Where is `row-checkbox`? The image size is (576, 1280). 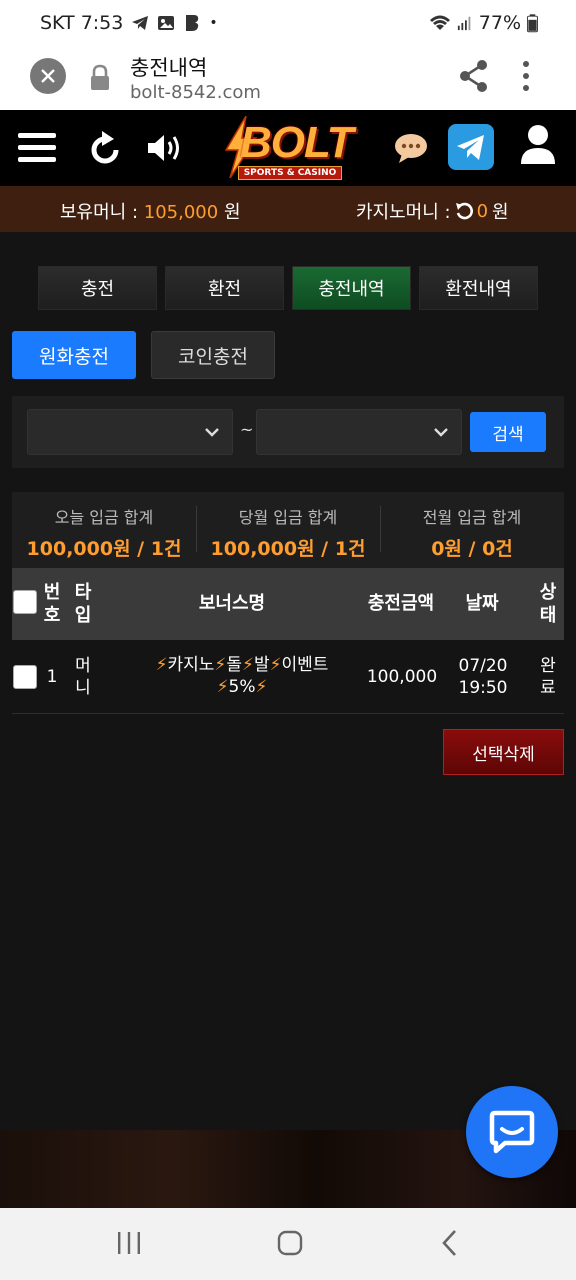 row-checkbox is located at coordinates (25, 677).